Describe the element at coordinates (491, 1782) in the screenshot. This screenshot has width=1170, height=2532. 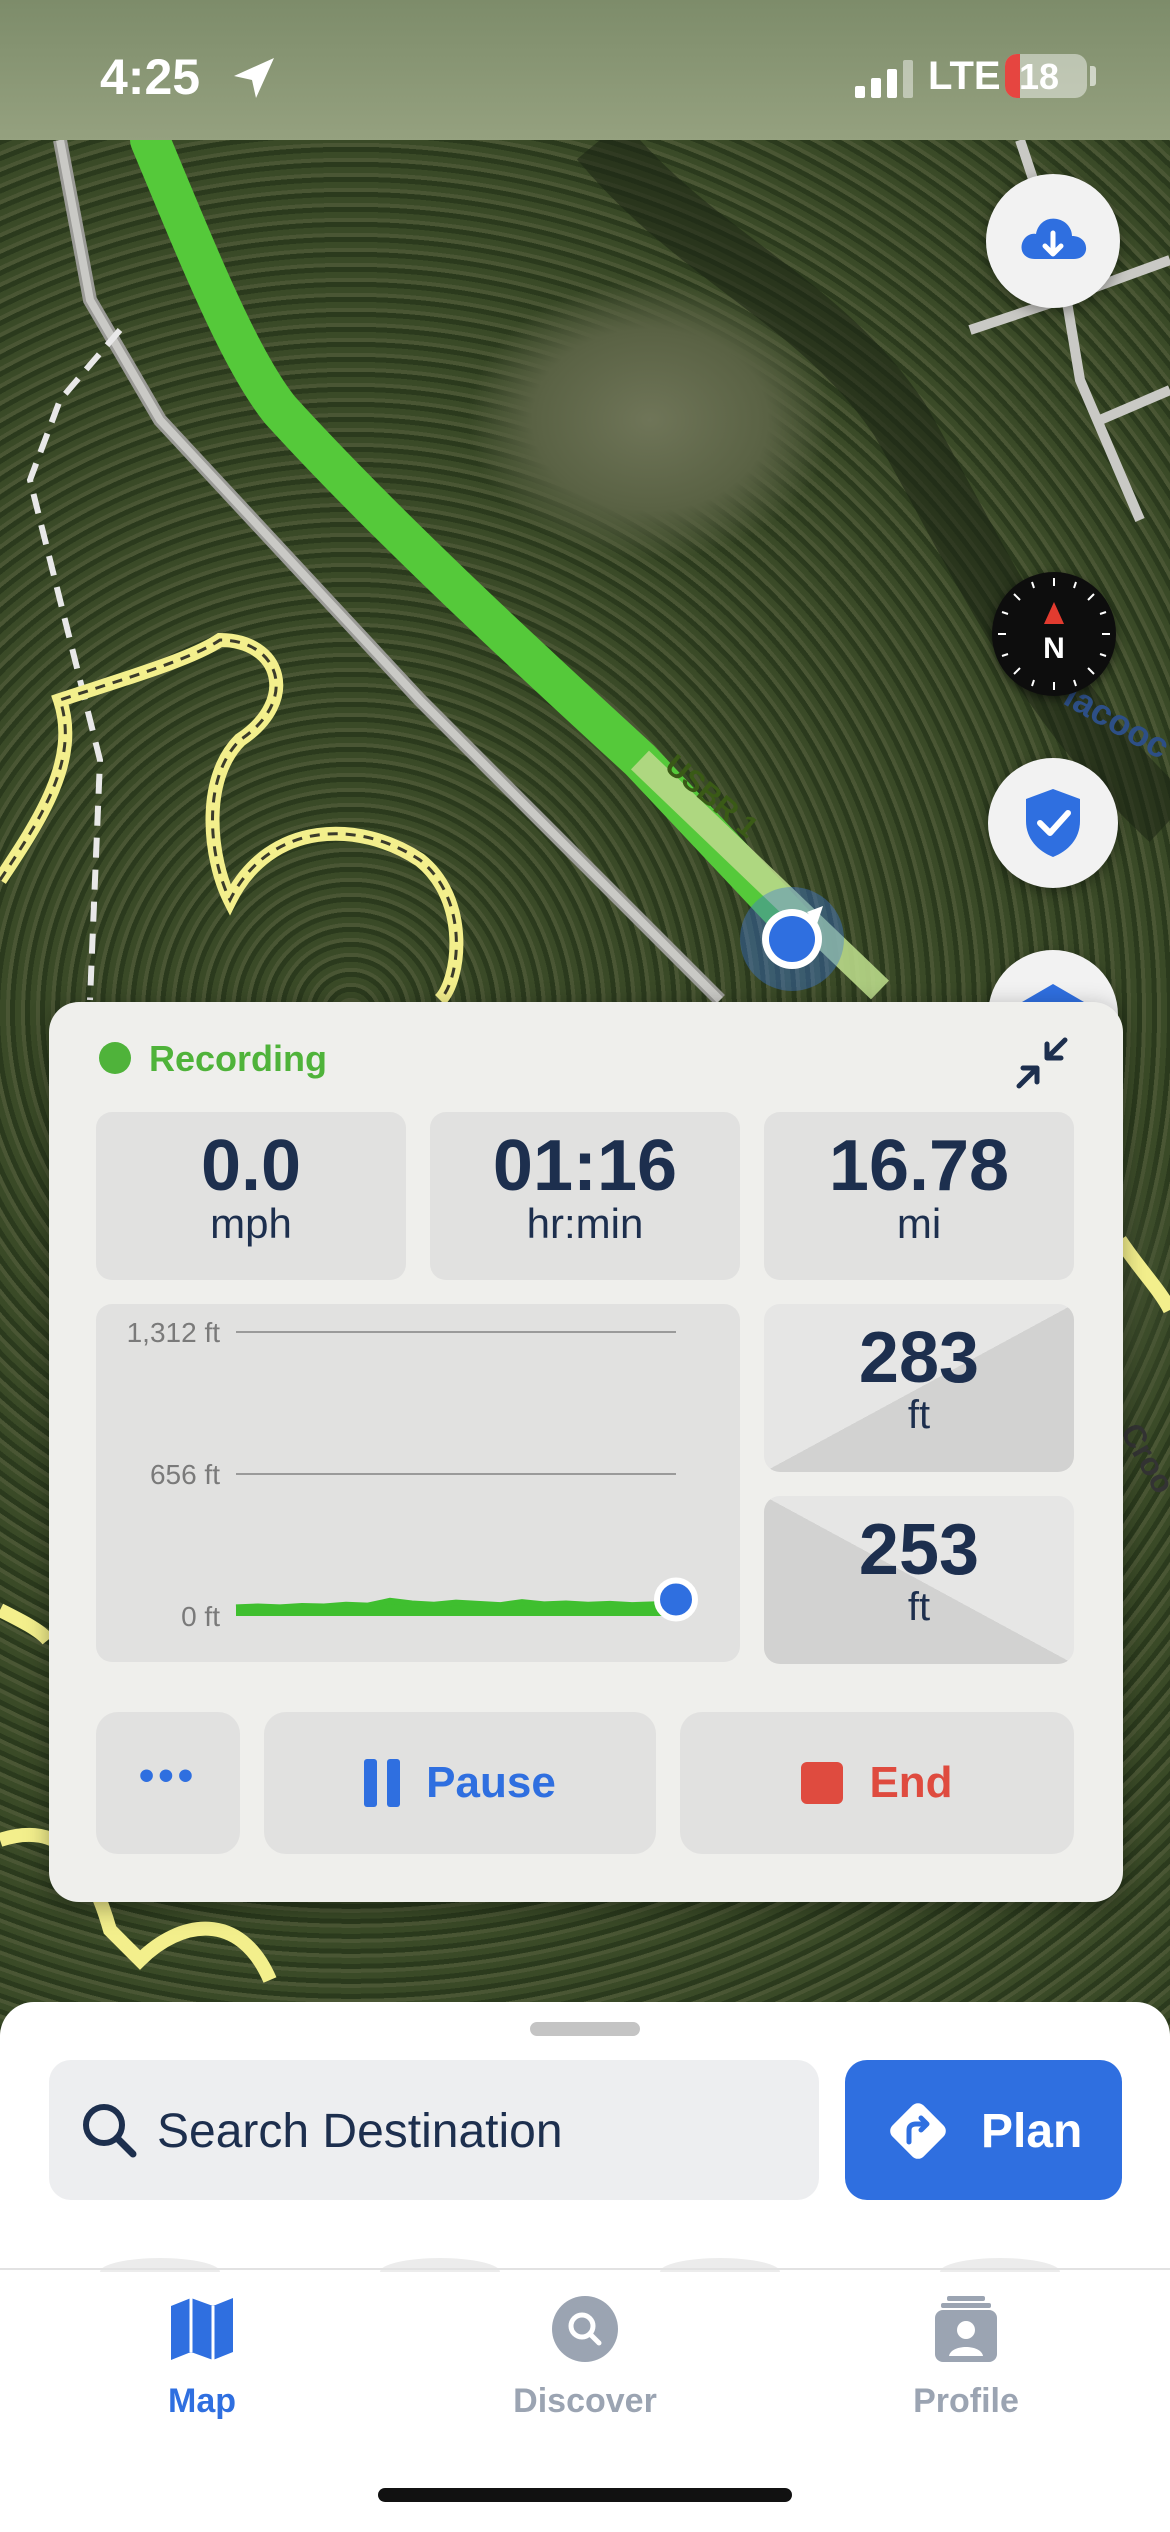
I see `pause-label: Pause` at that location.